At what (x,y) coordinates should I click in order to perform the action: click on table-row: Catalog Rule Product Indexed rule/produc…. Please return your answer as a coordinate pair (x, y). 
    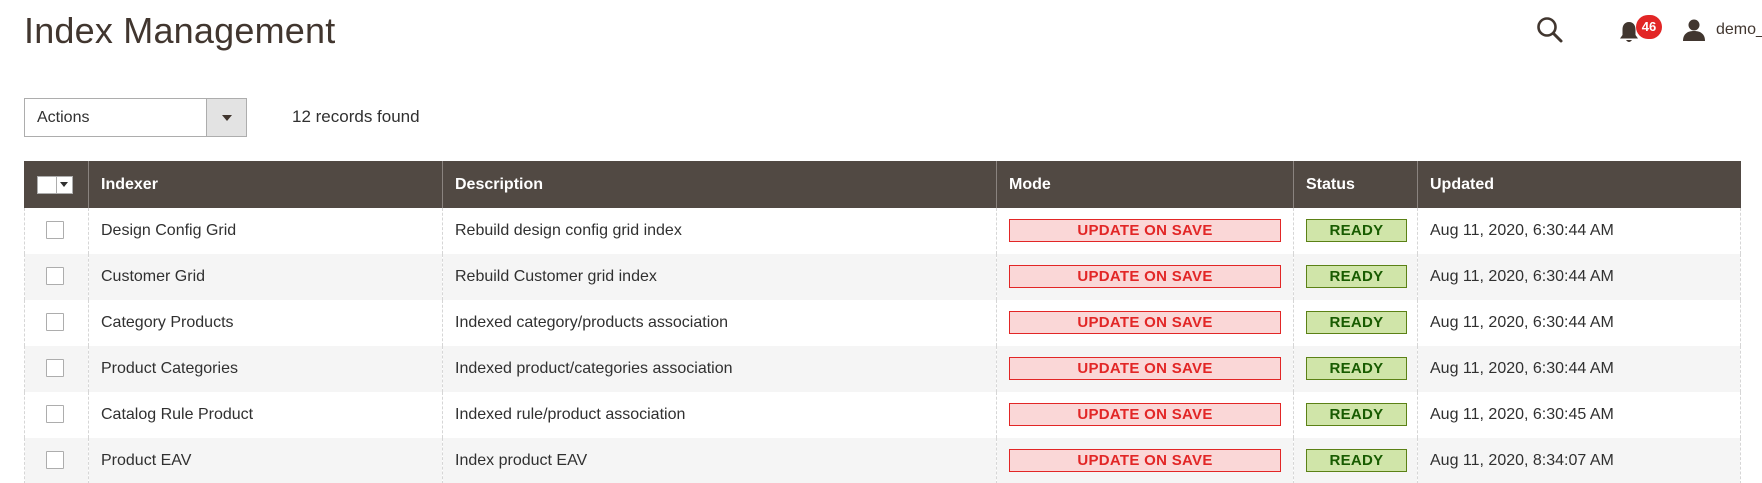
    Looking at the image, I should click on (882, 414).